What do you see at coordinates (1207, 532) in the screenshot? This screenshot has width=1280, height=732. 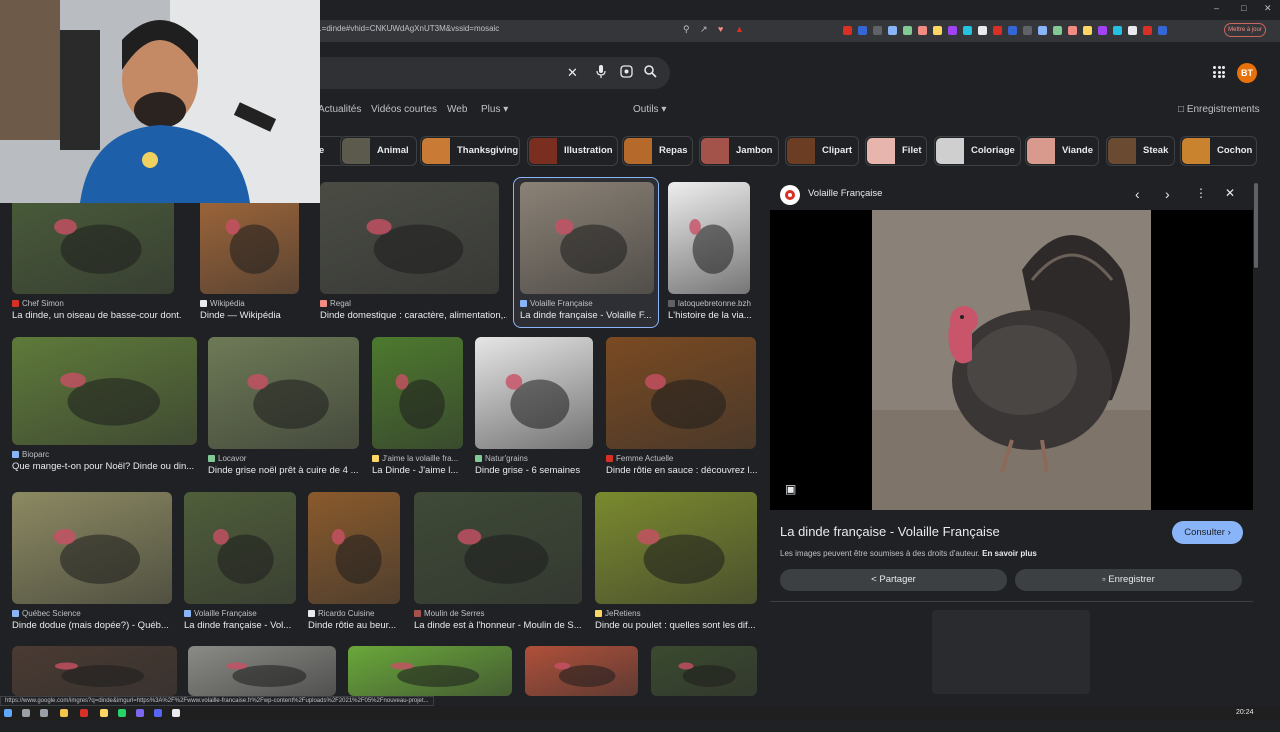 I see `visit-button: Consulter ›` at bounding box center [1207, 532].